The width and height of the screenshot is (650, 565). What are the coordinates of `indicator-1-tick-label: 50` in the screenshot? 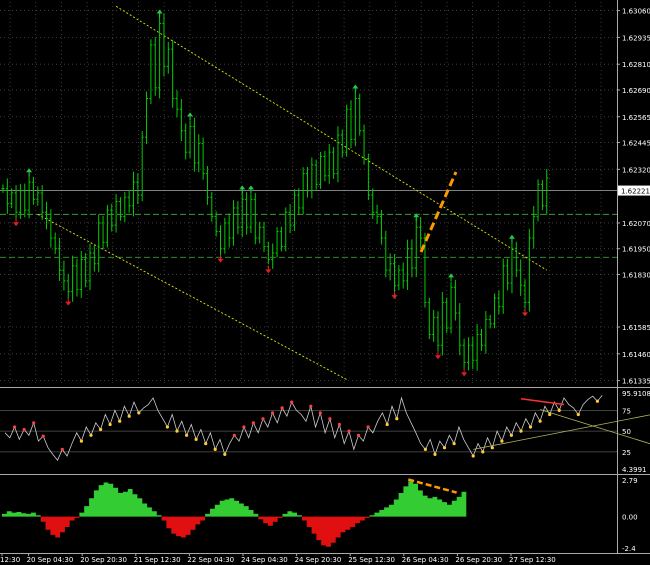 It's located at (626, 432).